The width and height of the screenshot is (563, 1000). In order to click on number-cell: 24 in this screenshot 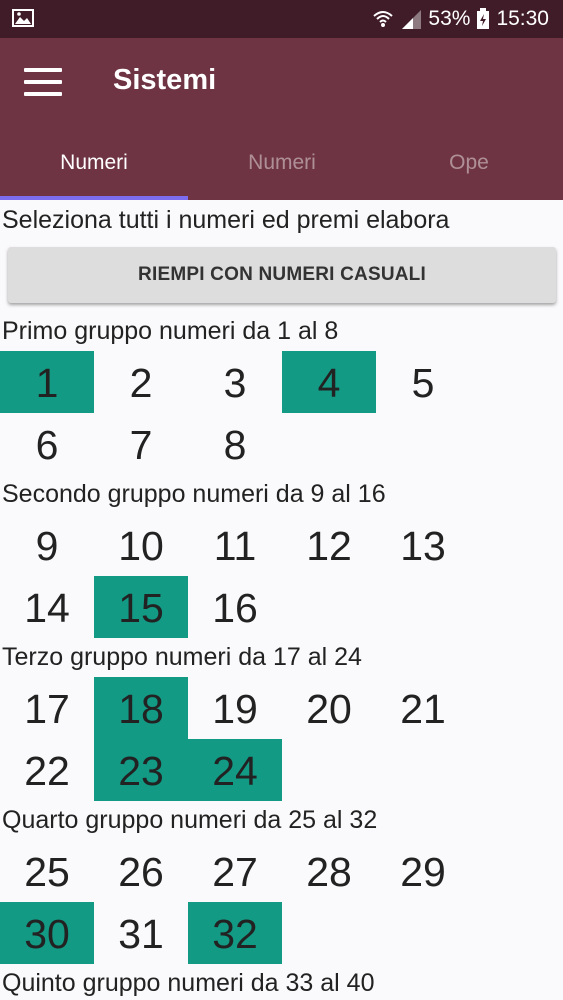, I will do `click(235, 770)`.